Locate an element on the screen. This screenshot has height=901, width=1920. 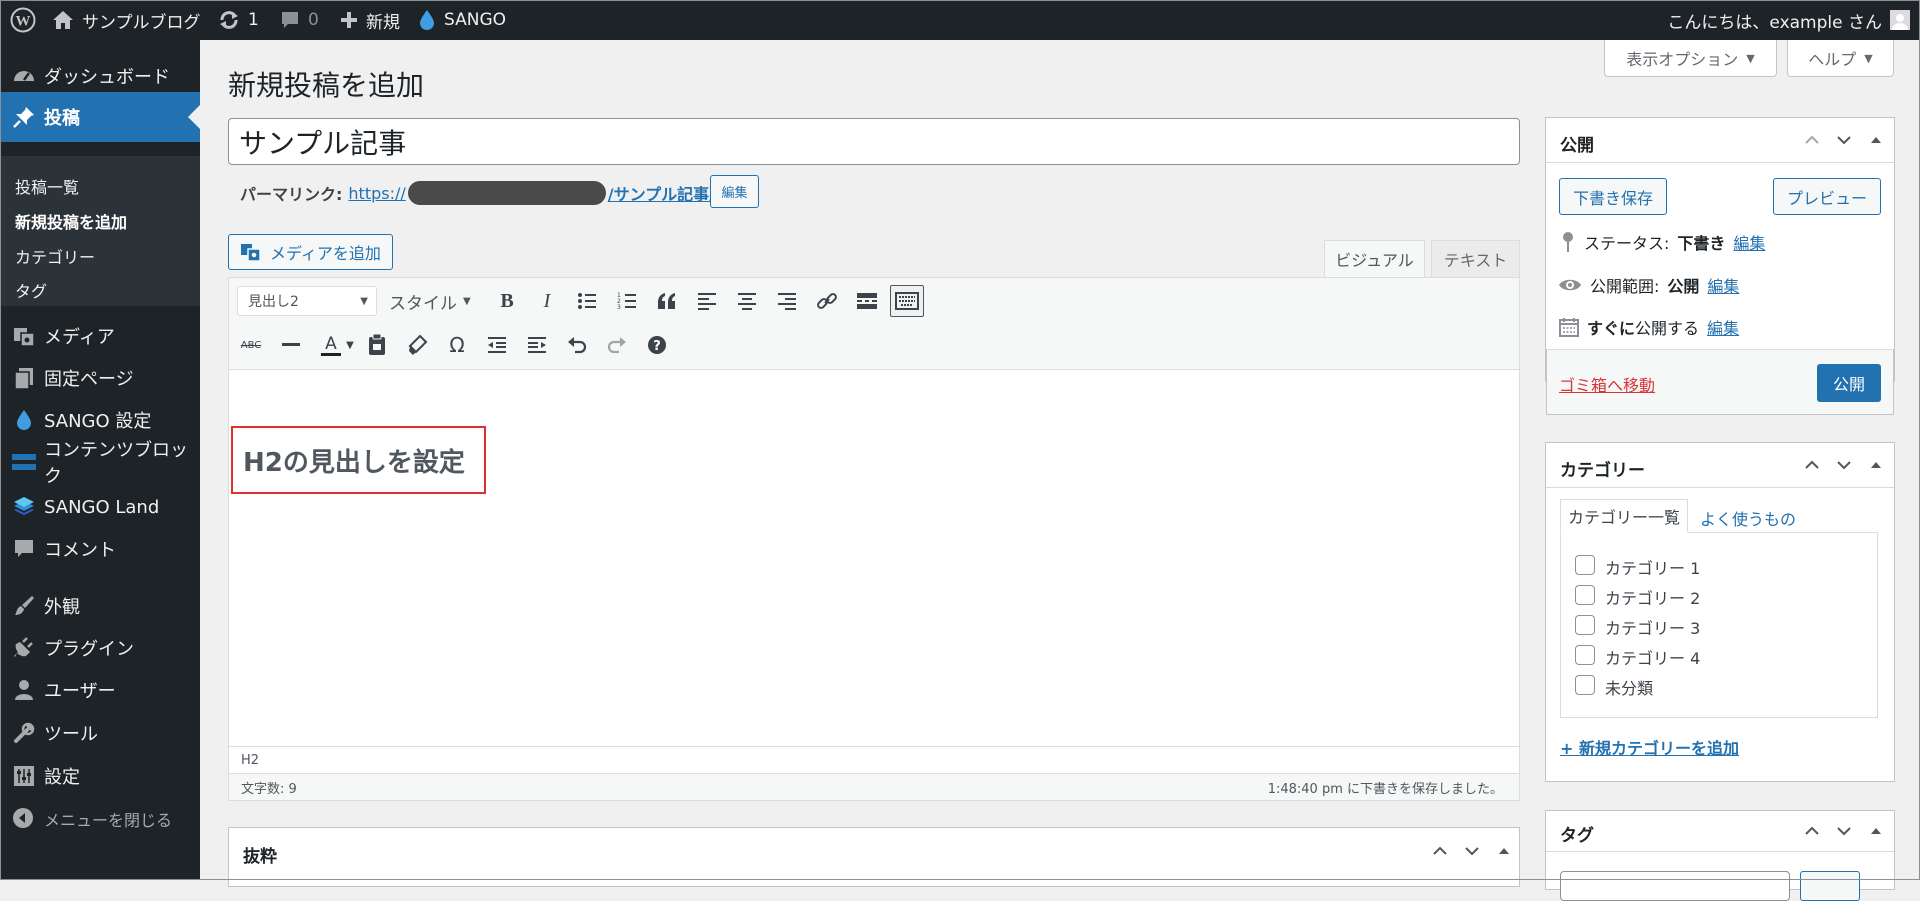
sidebar-item-content-blocks: コンテンツブロック is located at coordinates (100, 463).